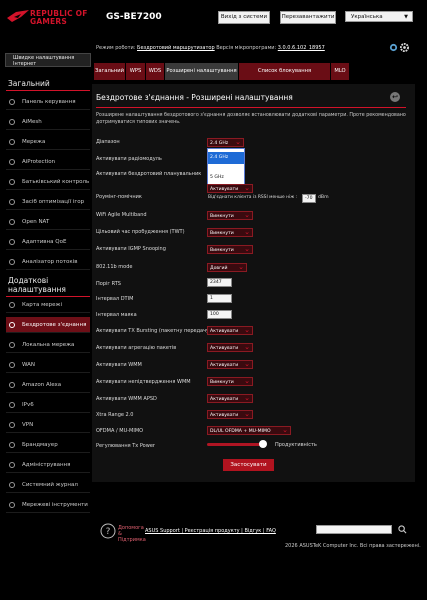 The width and height of the screenshot is (427, 600). Describe the element at coordinates (12, 305) in the screenshot. I see `map-icon` at that location.